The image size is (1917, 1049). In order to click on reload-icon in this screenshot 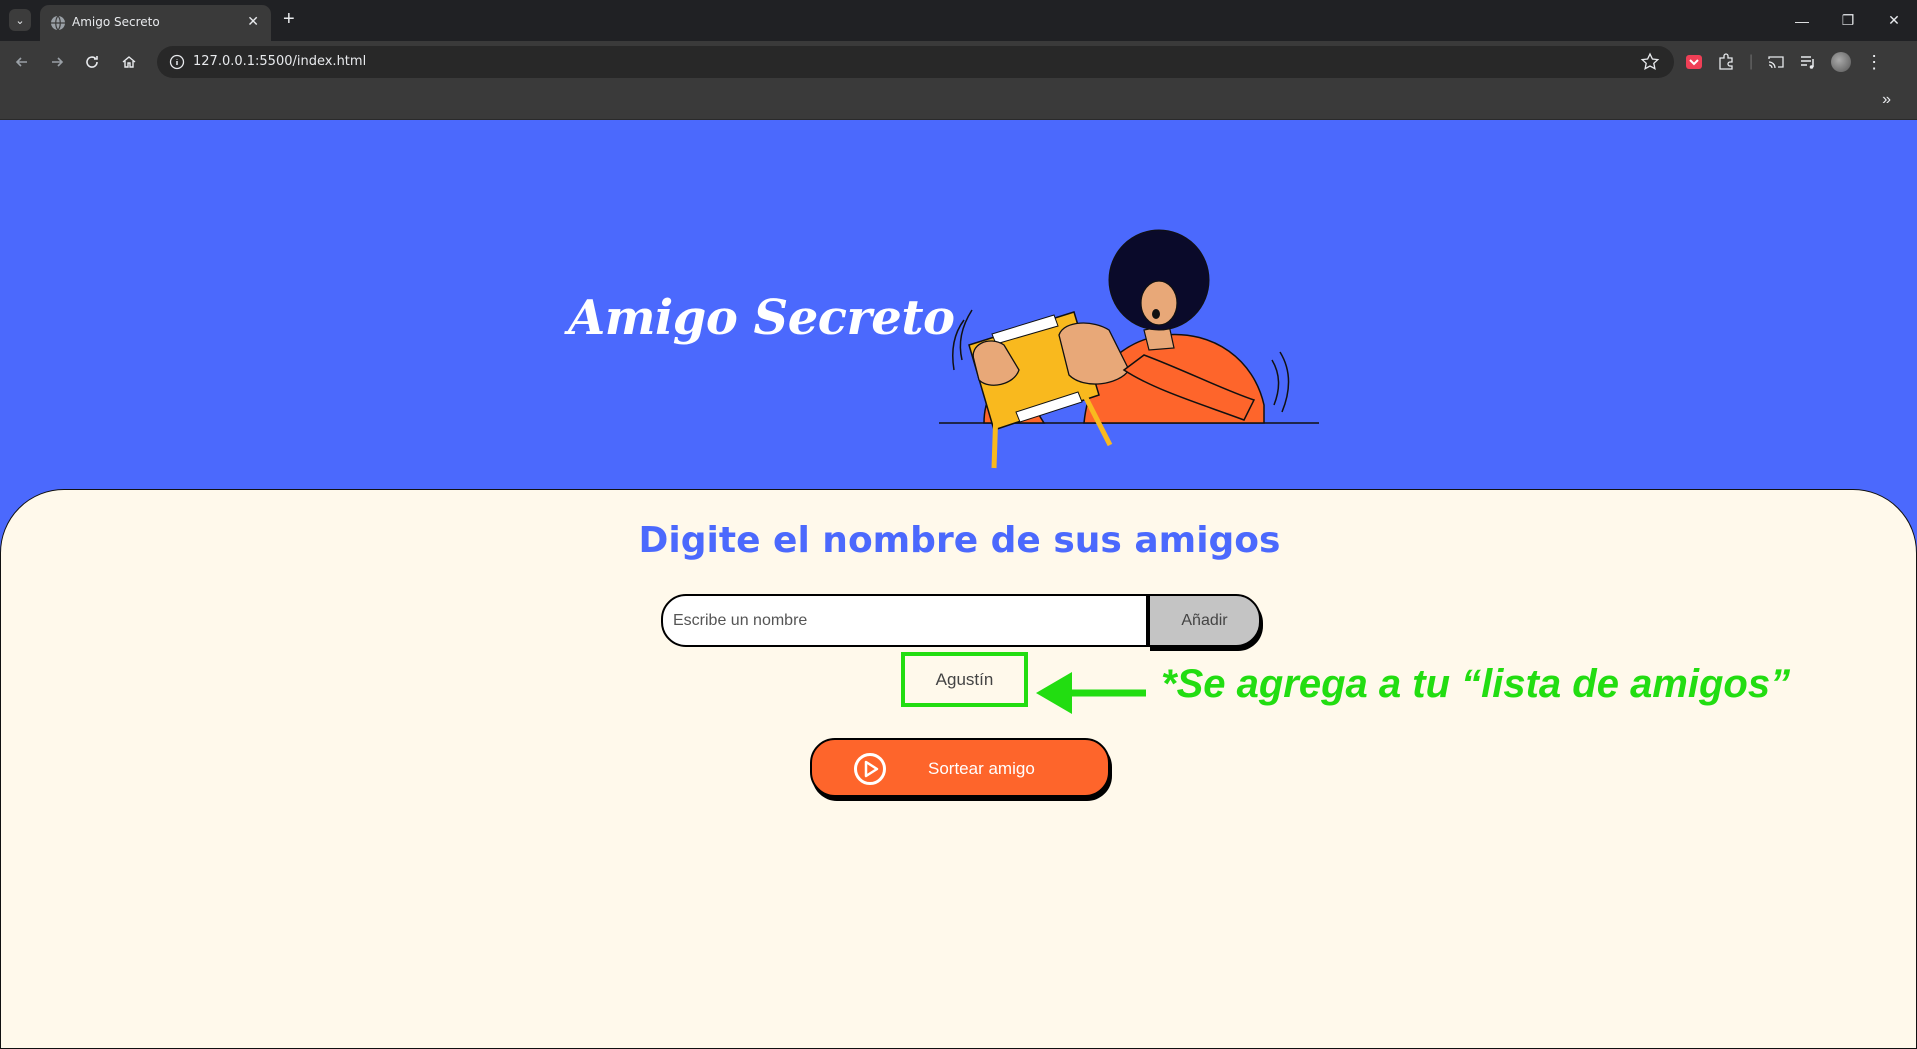, I will do `click(92, 62)`.